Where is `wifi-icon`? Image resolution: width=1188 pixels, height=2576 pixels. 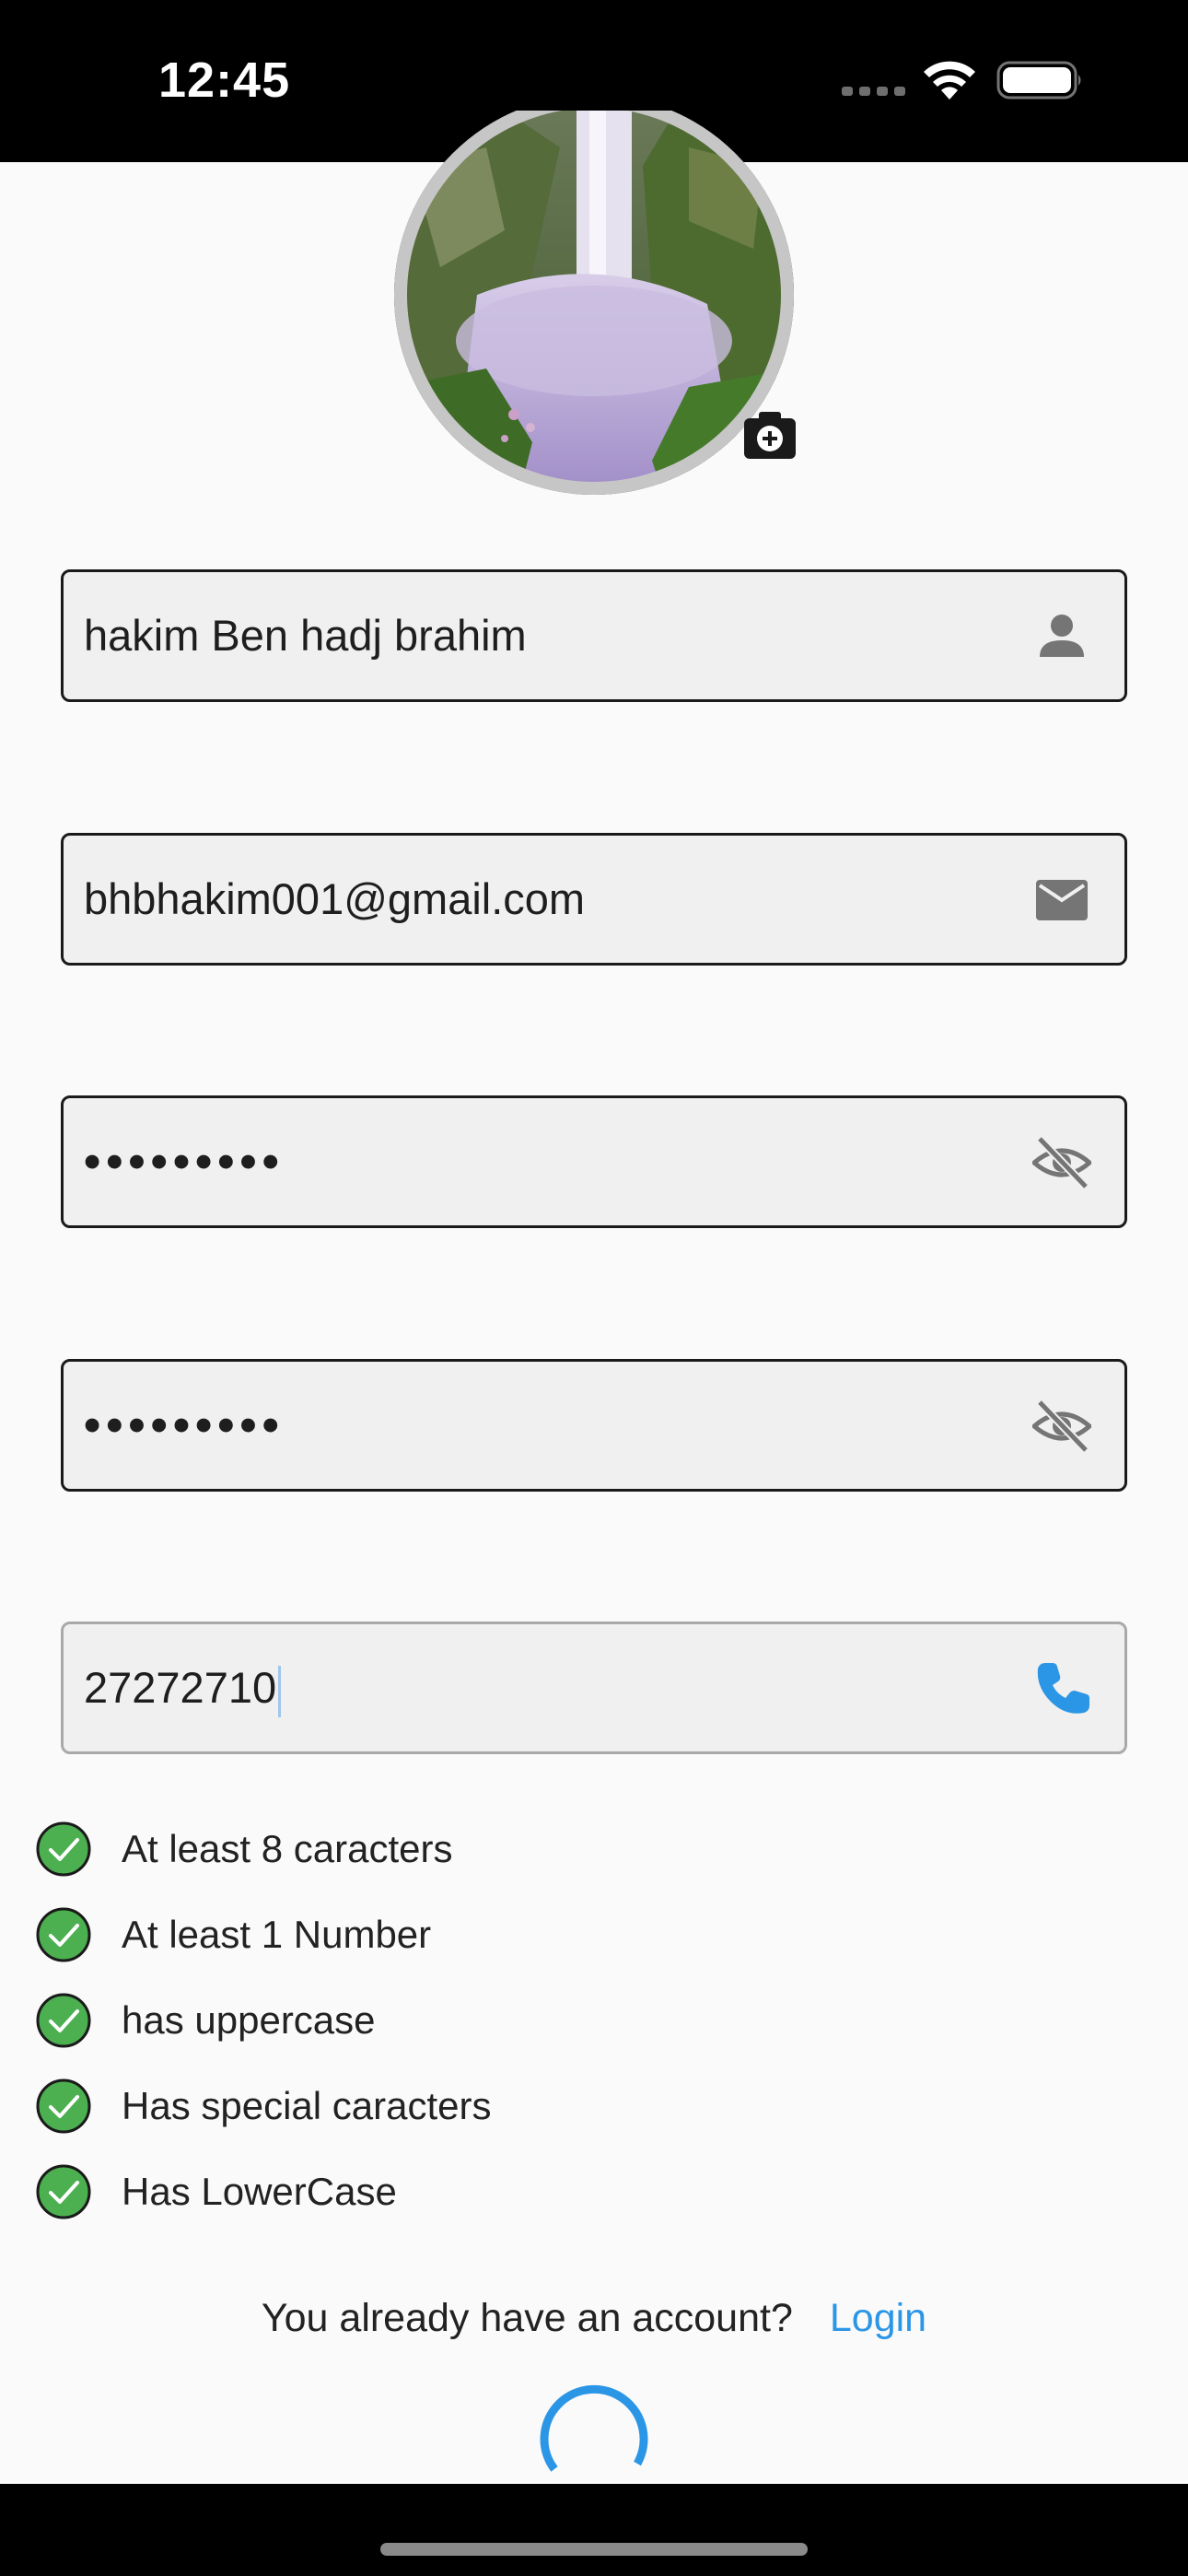
wifi-icon is located at coordinates (949, 80).